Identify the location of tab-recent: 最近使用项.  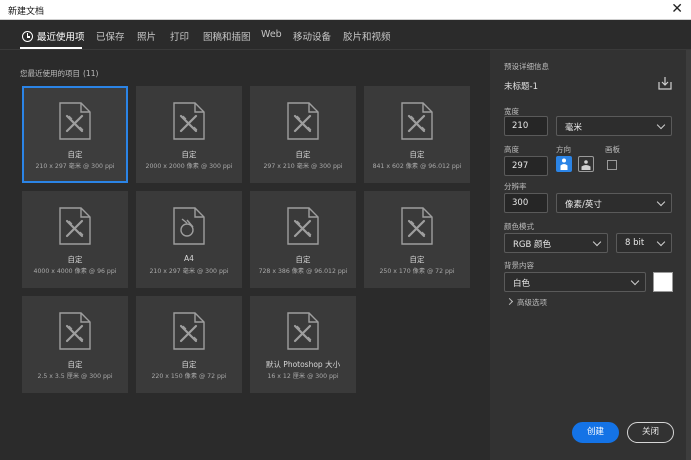
(53, 36).